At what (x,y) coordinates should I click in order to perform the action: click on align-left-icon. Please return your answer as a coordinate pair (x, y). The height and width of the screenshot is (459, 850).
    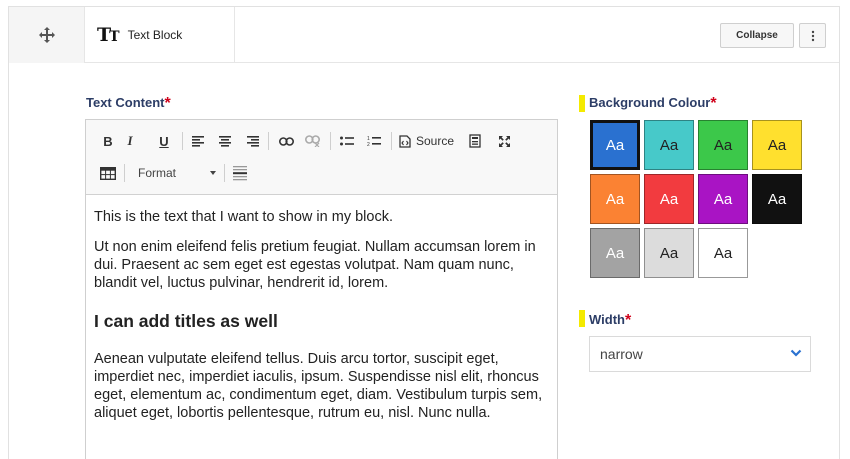
    Looking at the image, I should click on (198, 141).